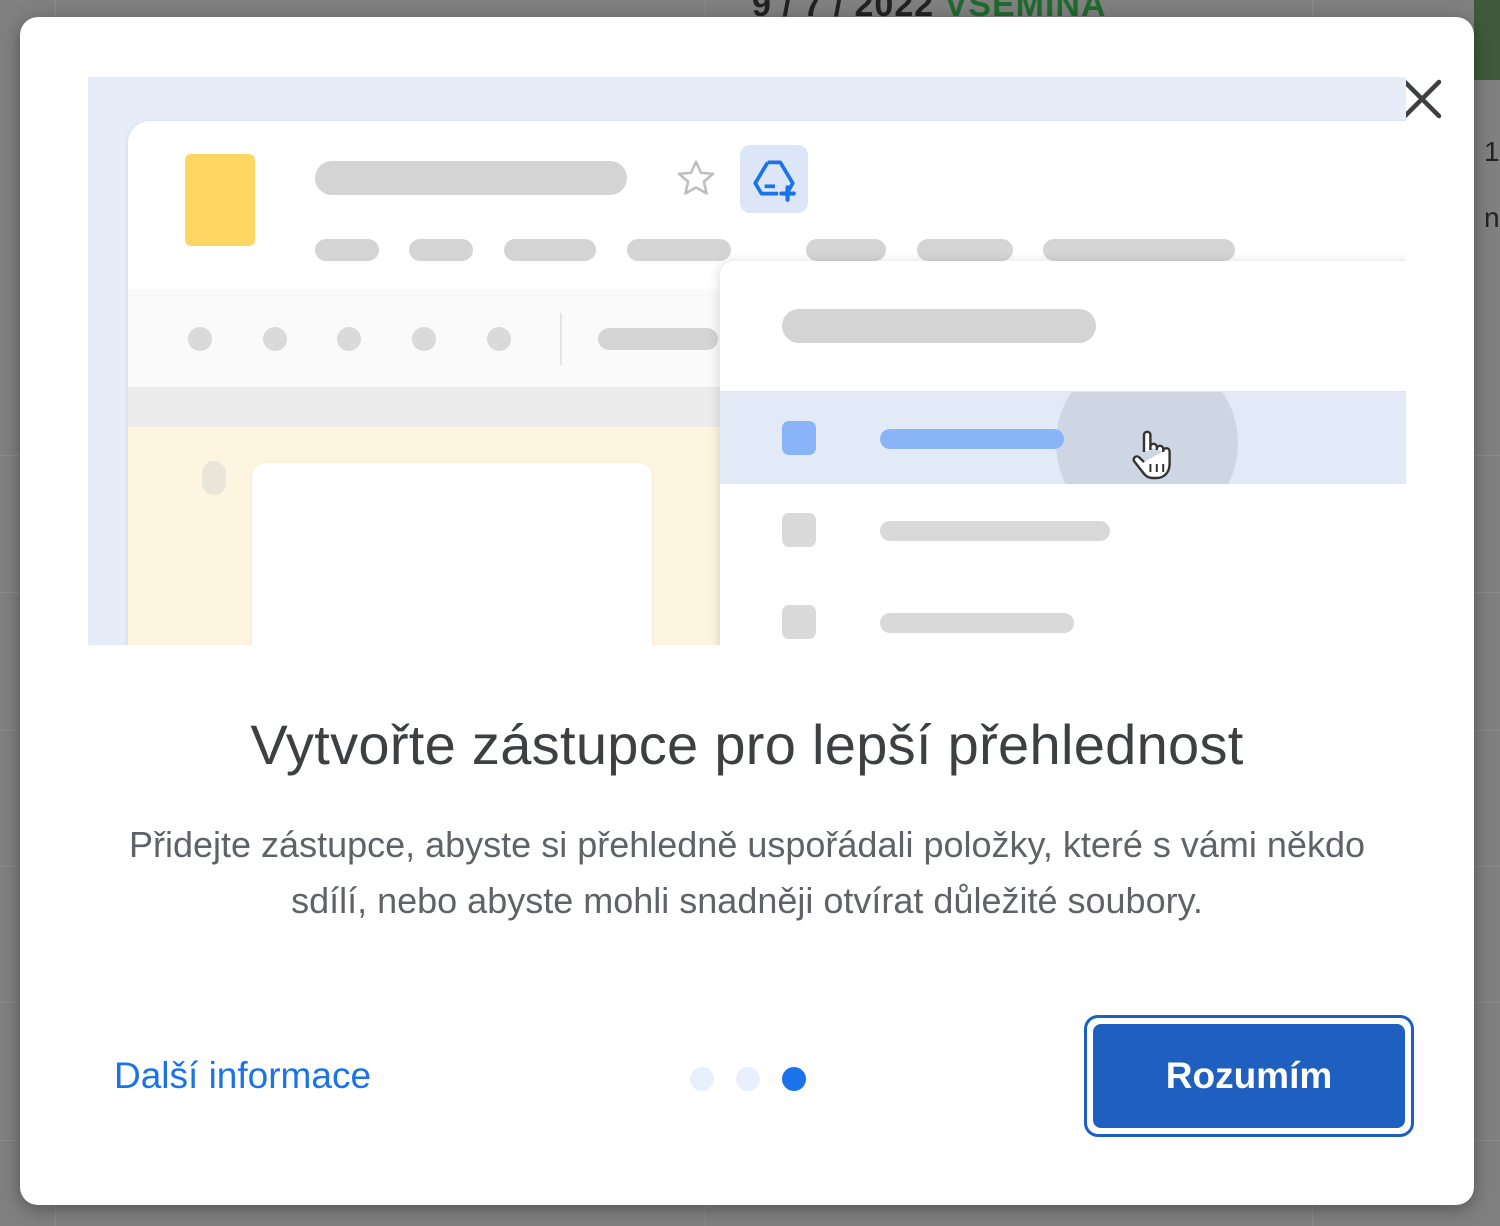  I want to click on got-it-button-focus-ring: Rozumím, so click(1249, 1076).